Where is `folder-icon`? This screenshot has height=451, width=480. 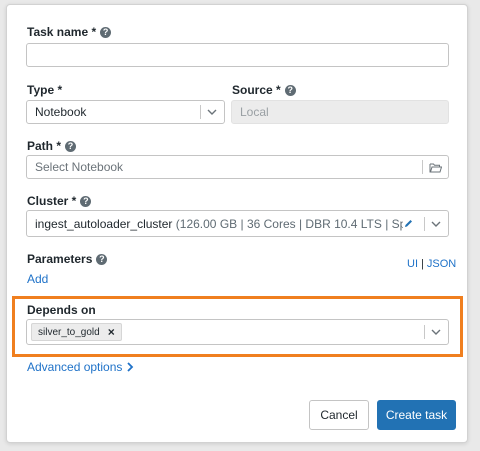
folder-icon is located at coordinates (435, 167).